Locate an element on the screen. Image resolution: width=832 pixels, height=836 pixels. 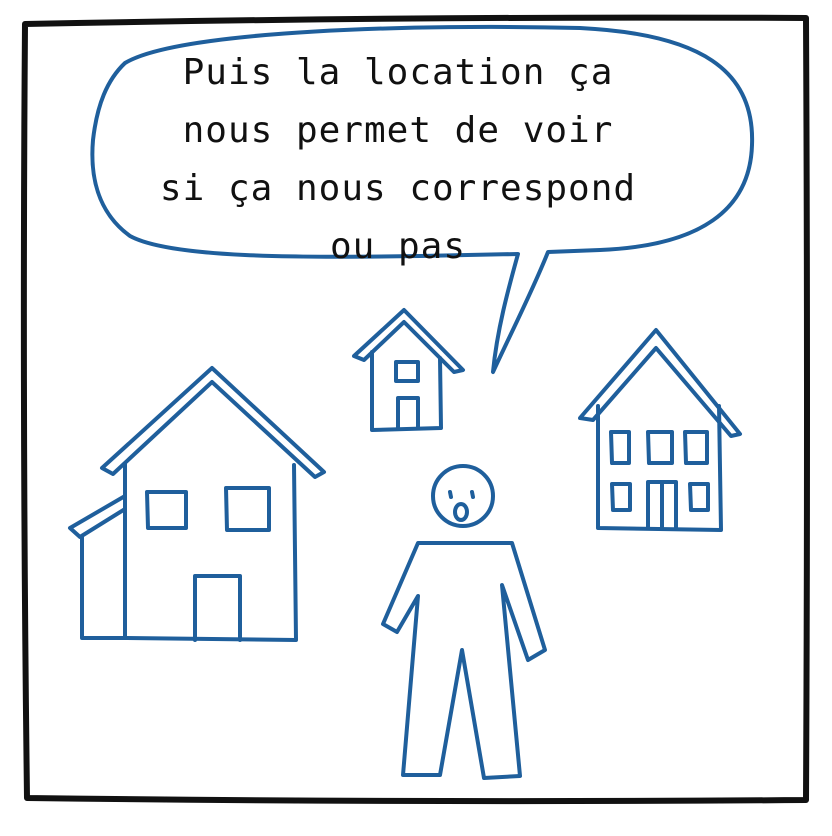
large-house-drawing is located at coordinates (197, 504).